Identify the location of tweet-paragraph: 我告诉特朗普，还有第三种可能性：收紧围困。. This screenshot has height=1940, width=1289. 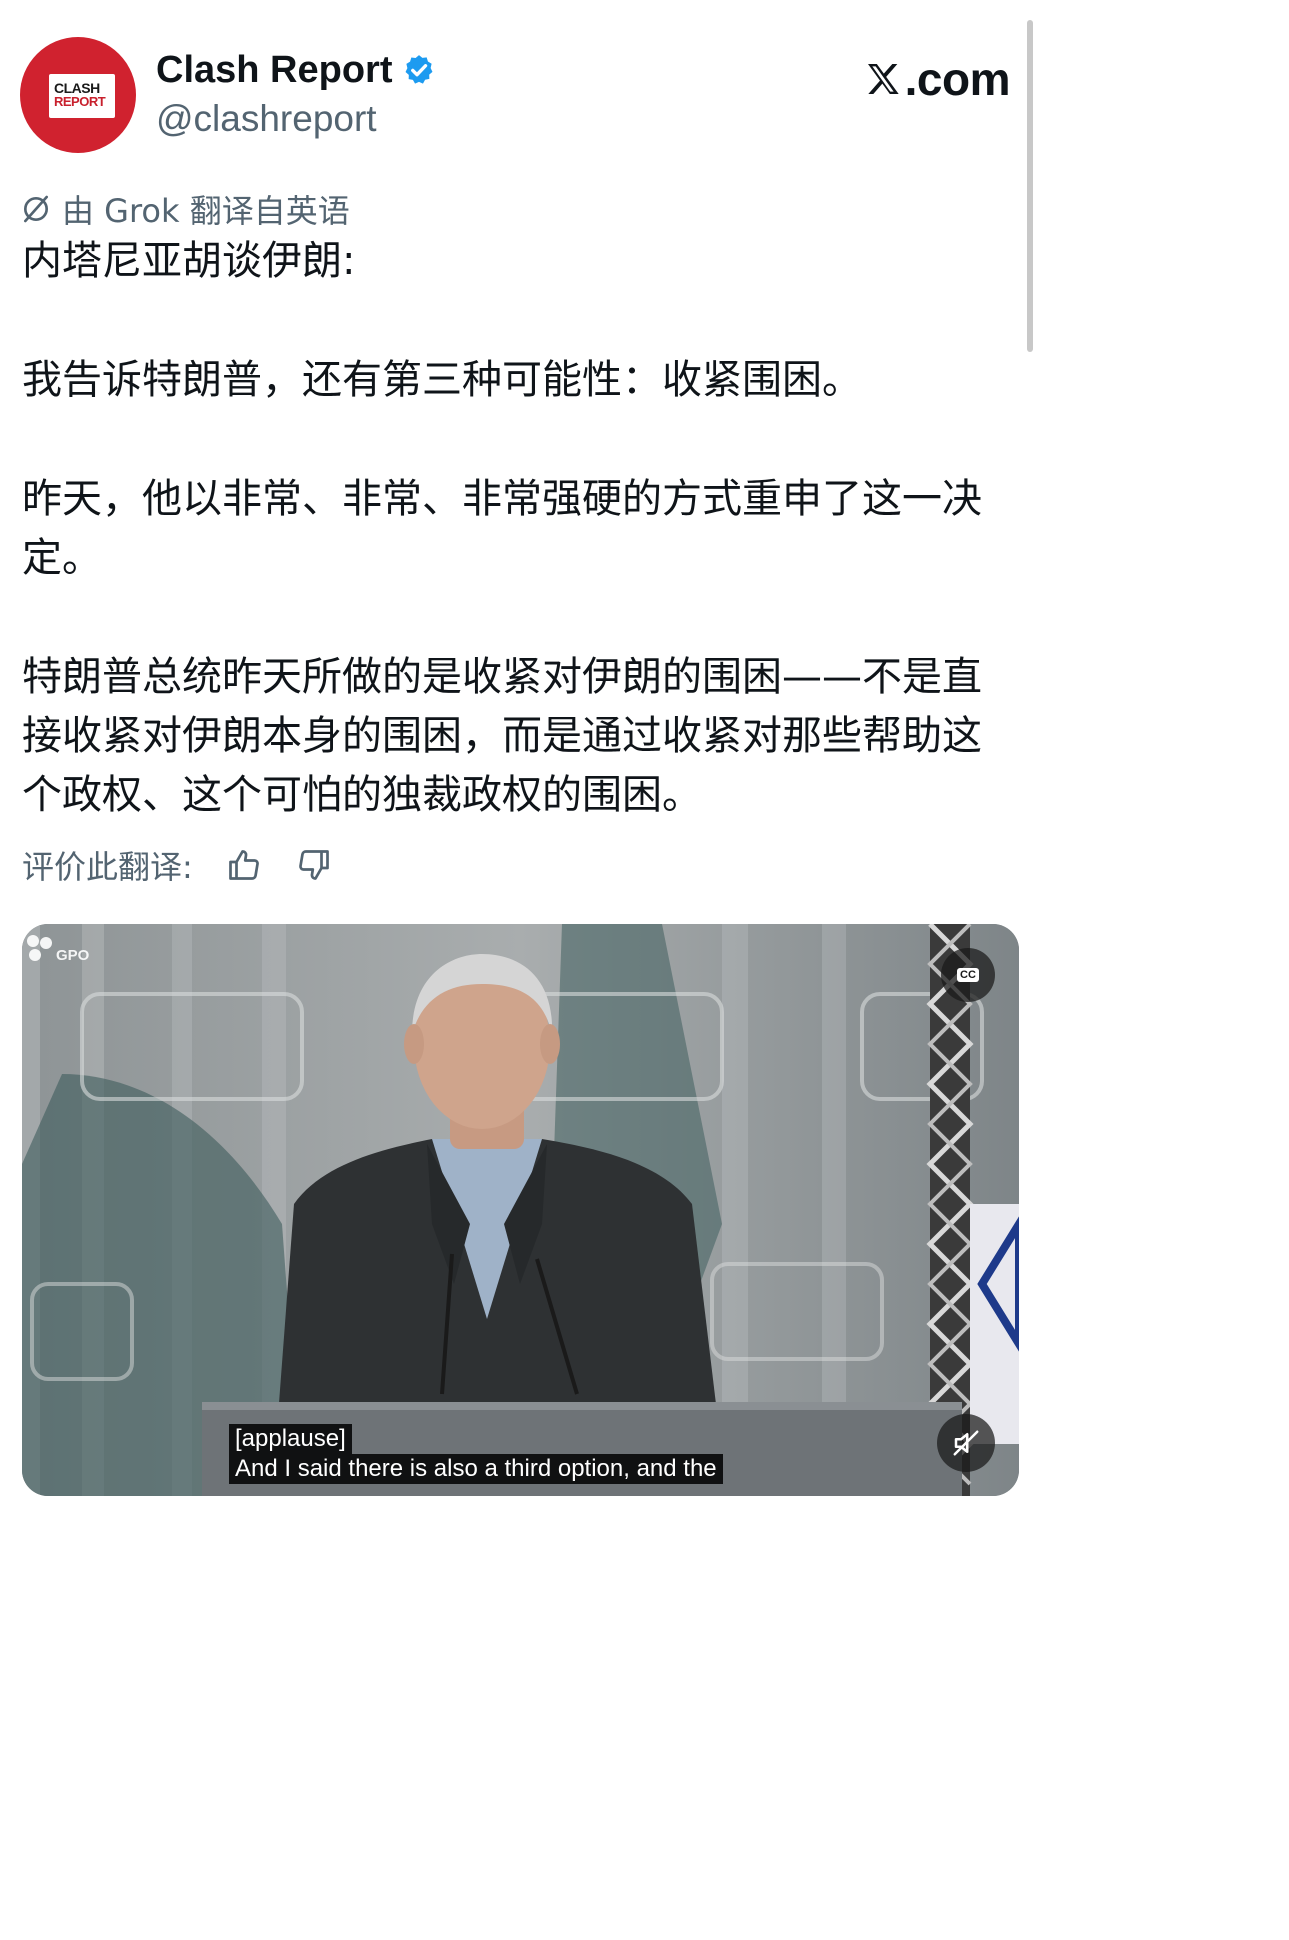
(442, 380).